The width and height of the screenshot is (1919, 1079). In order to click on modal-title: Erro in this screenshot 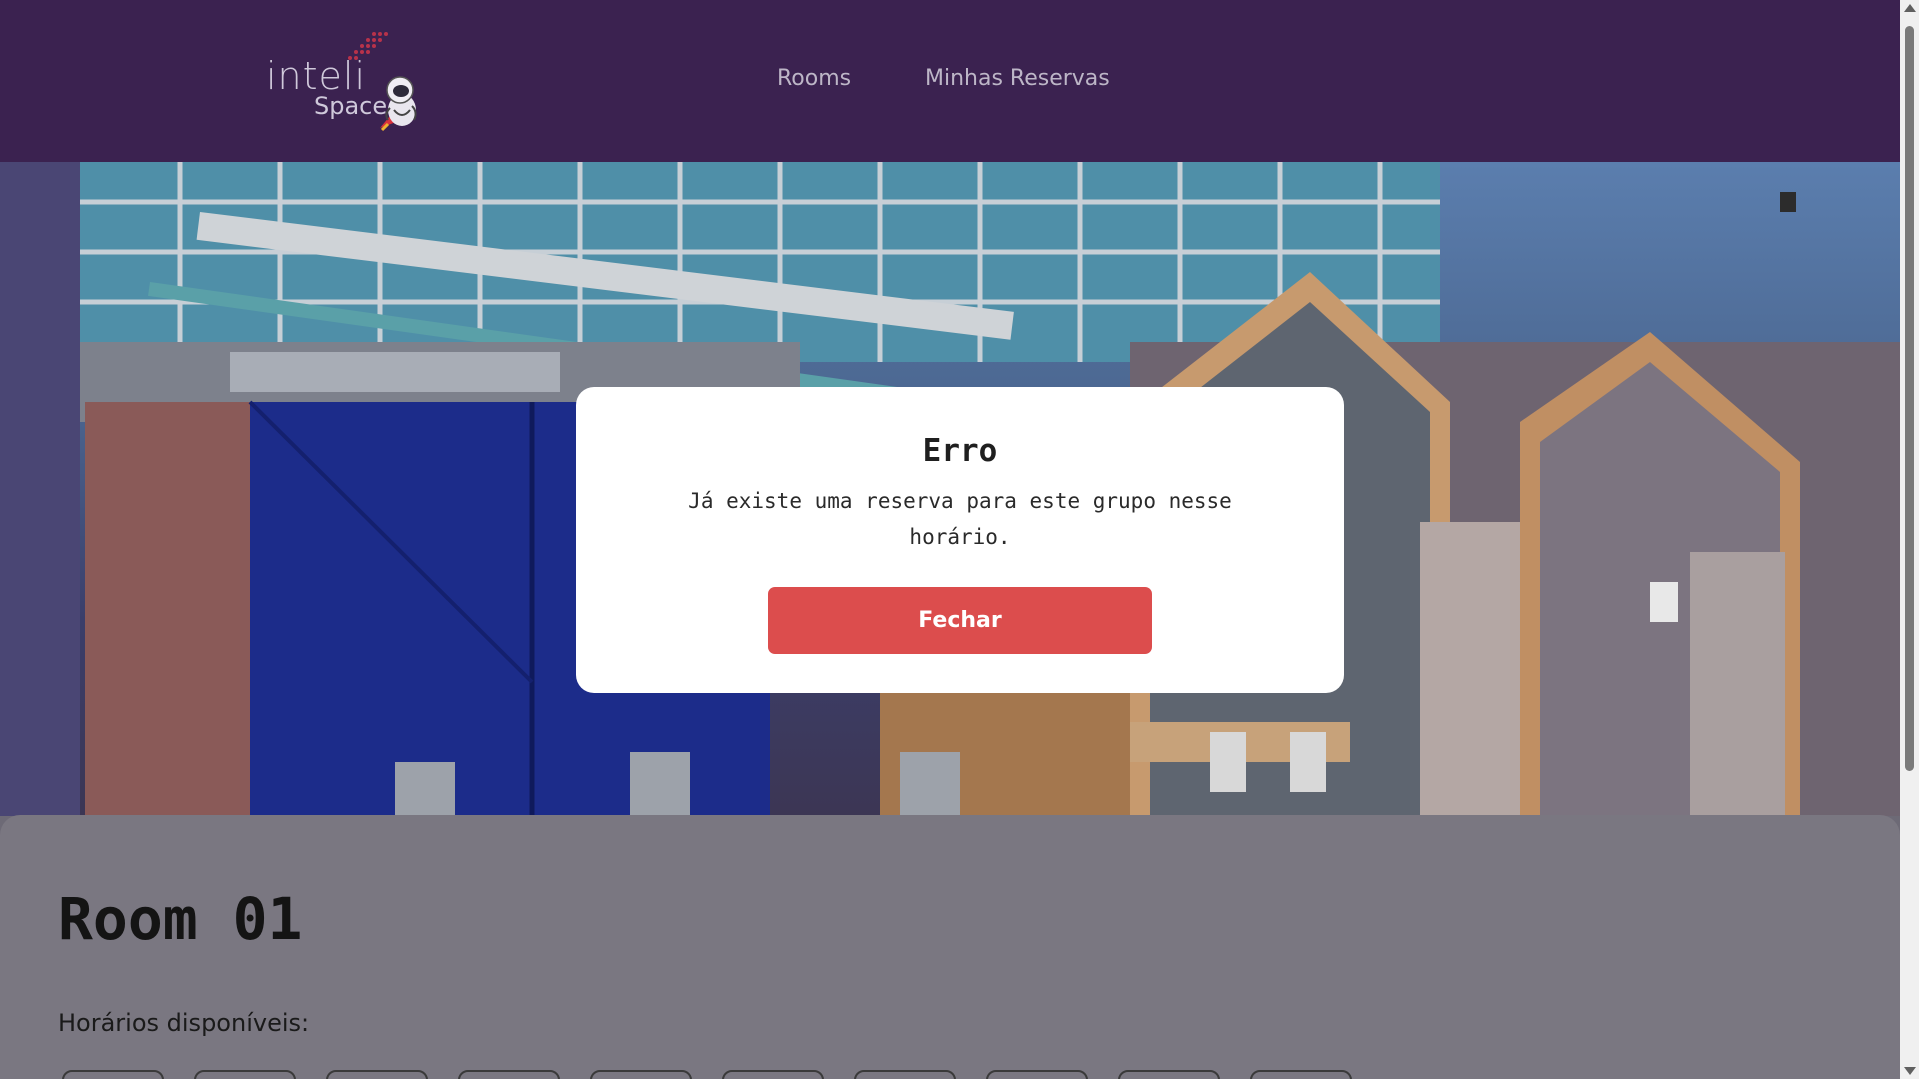, I will do `click(960, 451)`.